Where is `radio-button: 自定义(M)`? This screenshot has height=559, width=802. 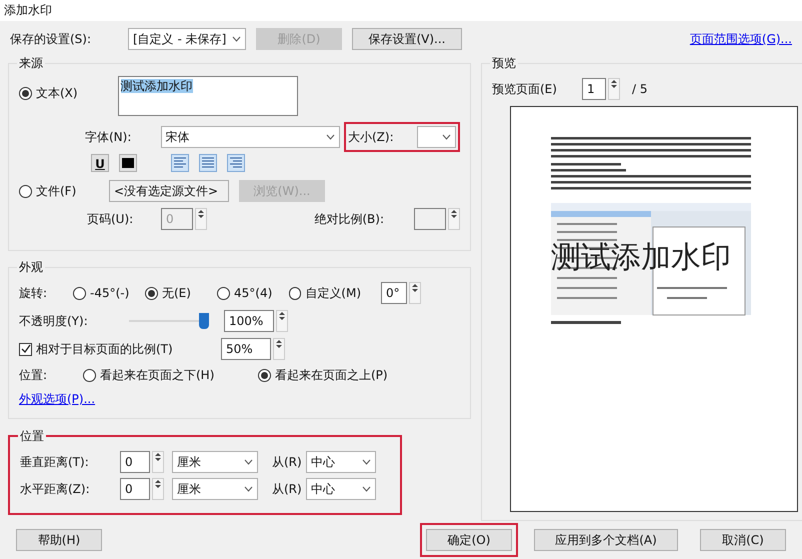 radio-button: 自定义(M) is located at coordinates (325, 293).